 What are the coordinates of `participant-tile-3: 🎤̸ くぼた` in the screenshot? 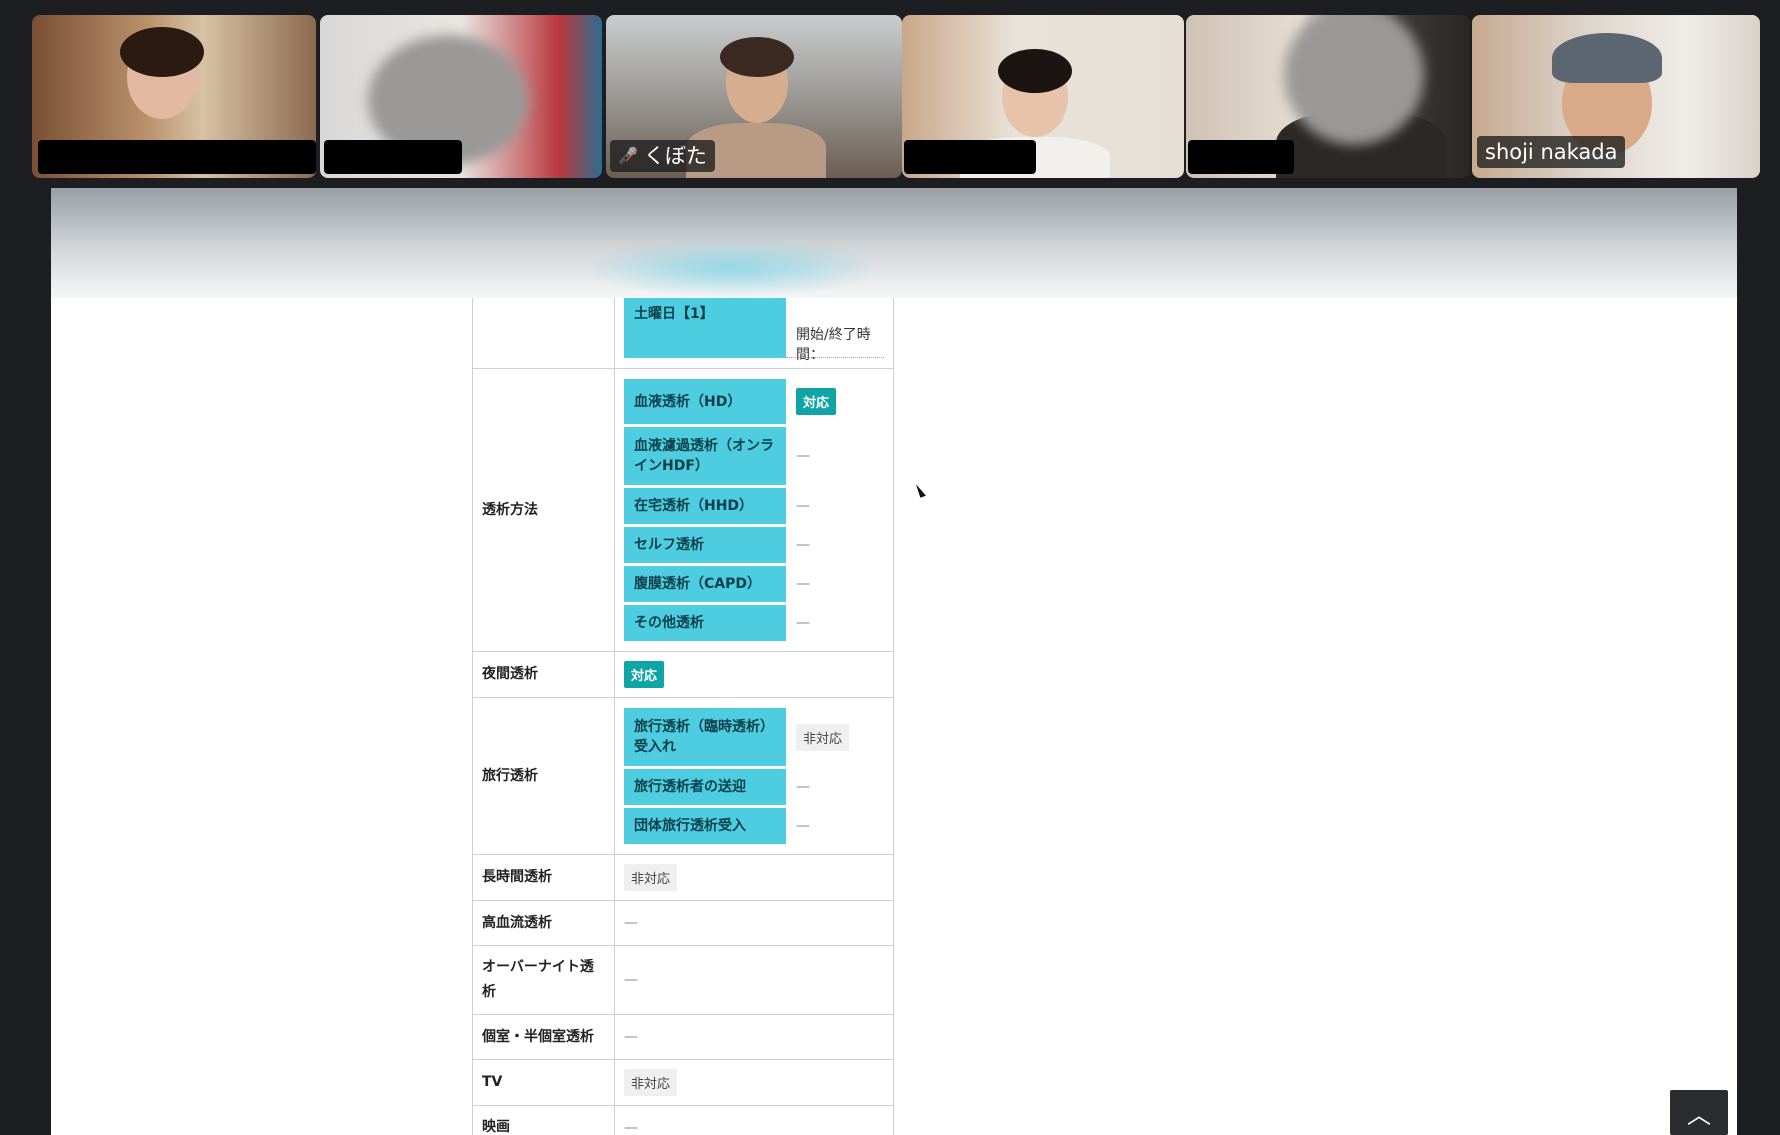 It's located at (754, 96).